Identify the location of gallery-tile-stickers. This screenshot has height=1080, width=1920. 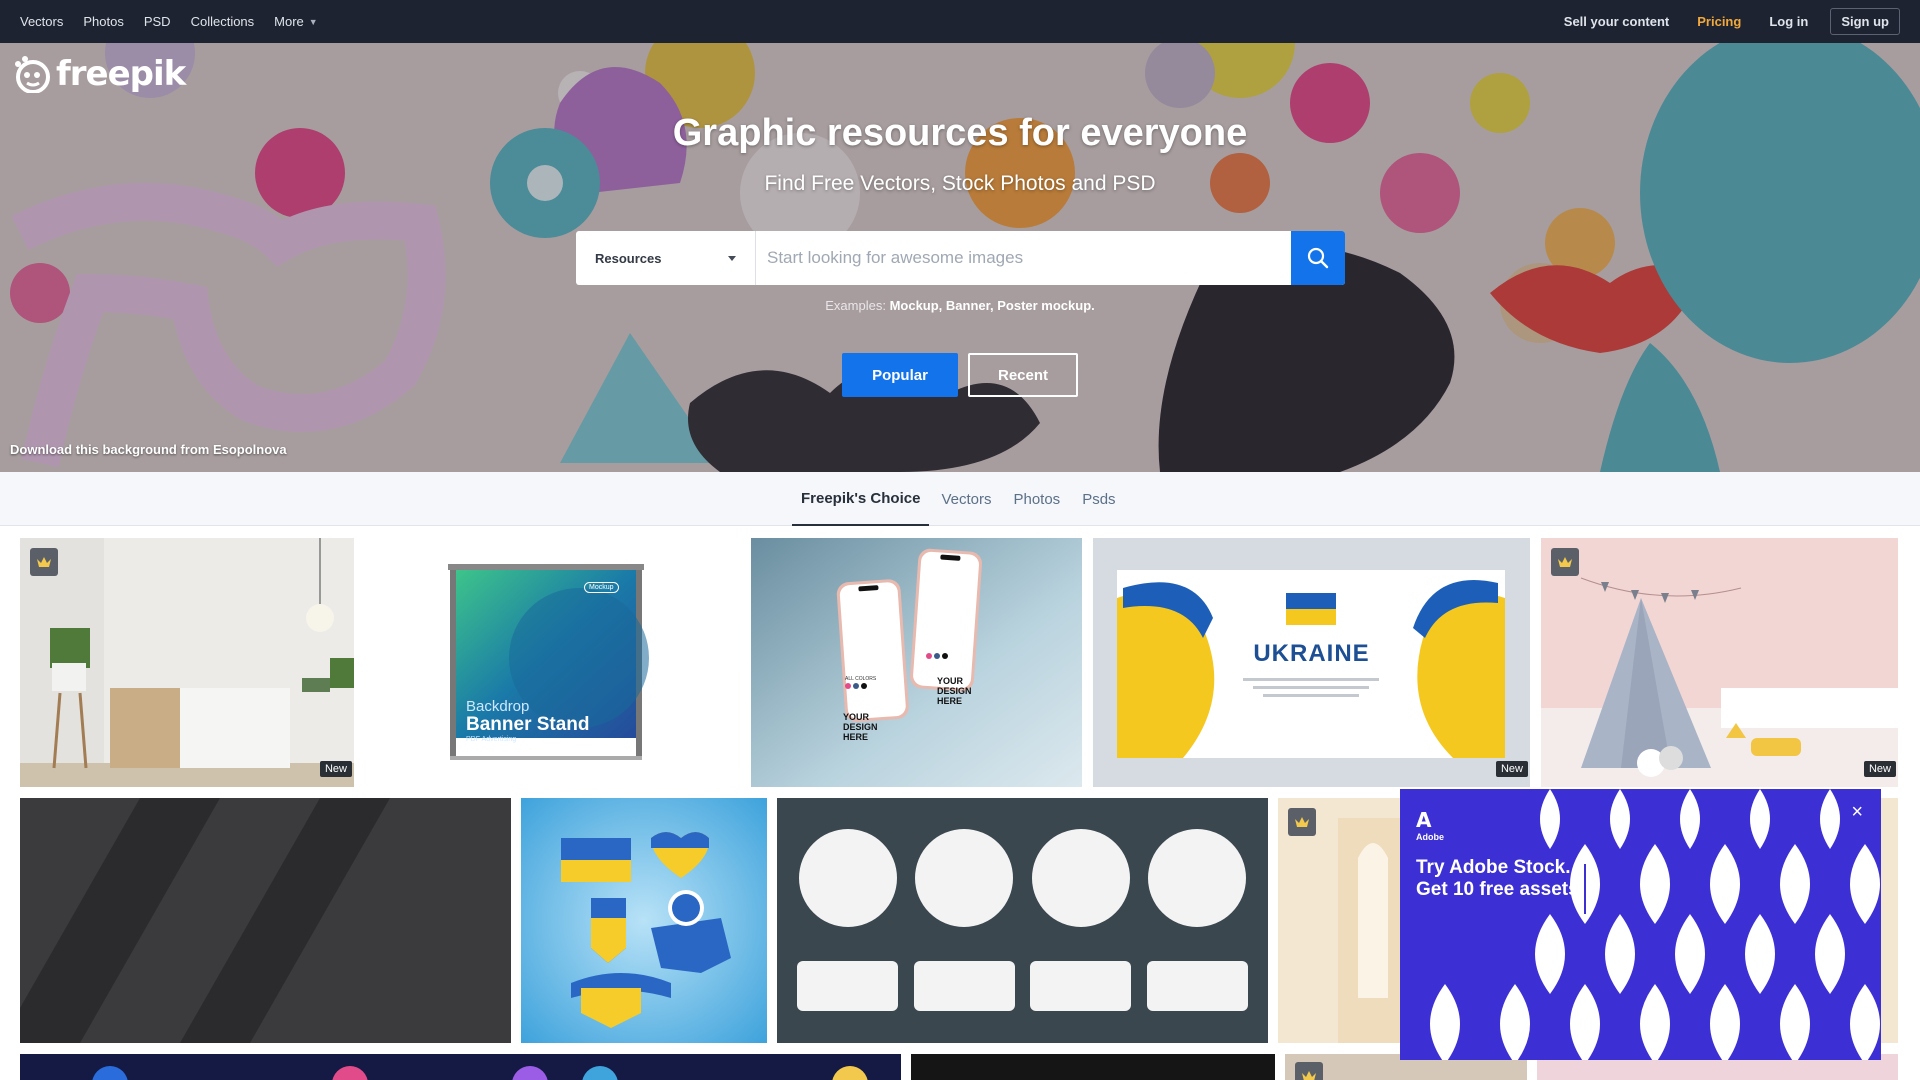
(1022, 920).